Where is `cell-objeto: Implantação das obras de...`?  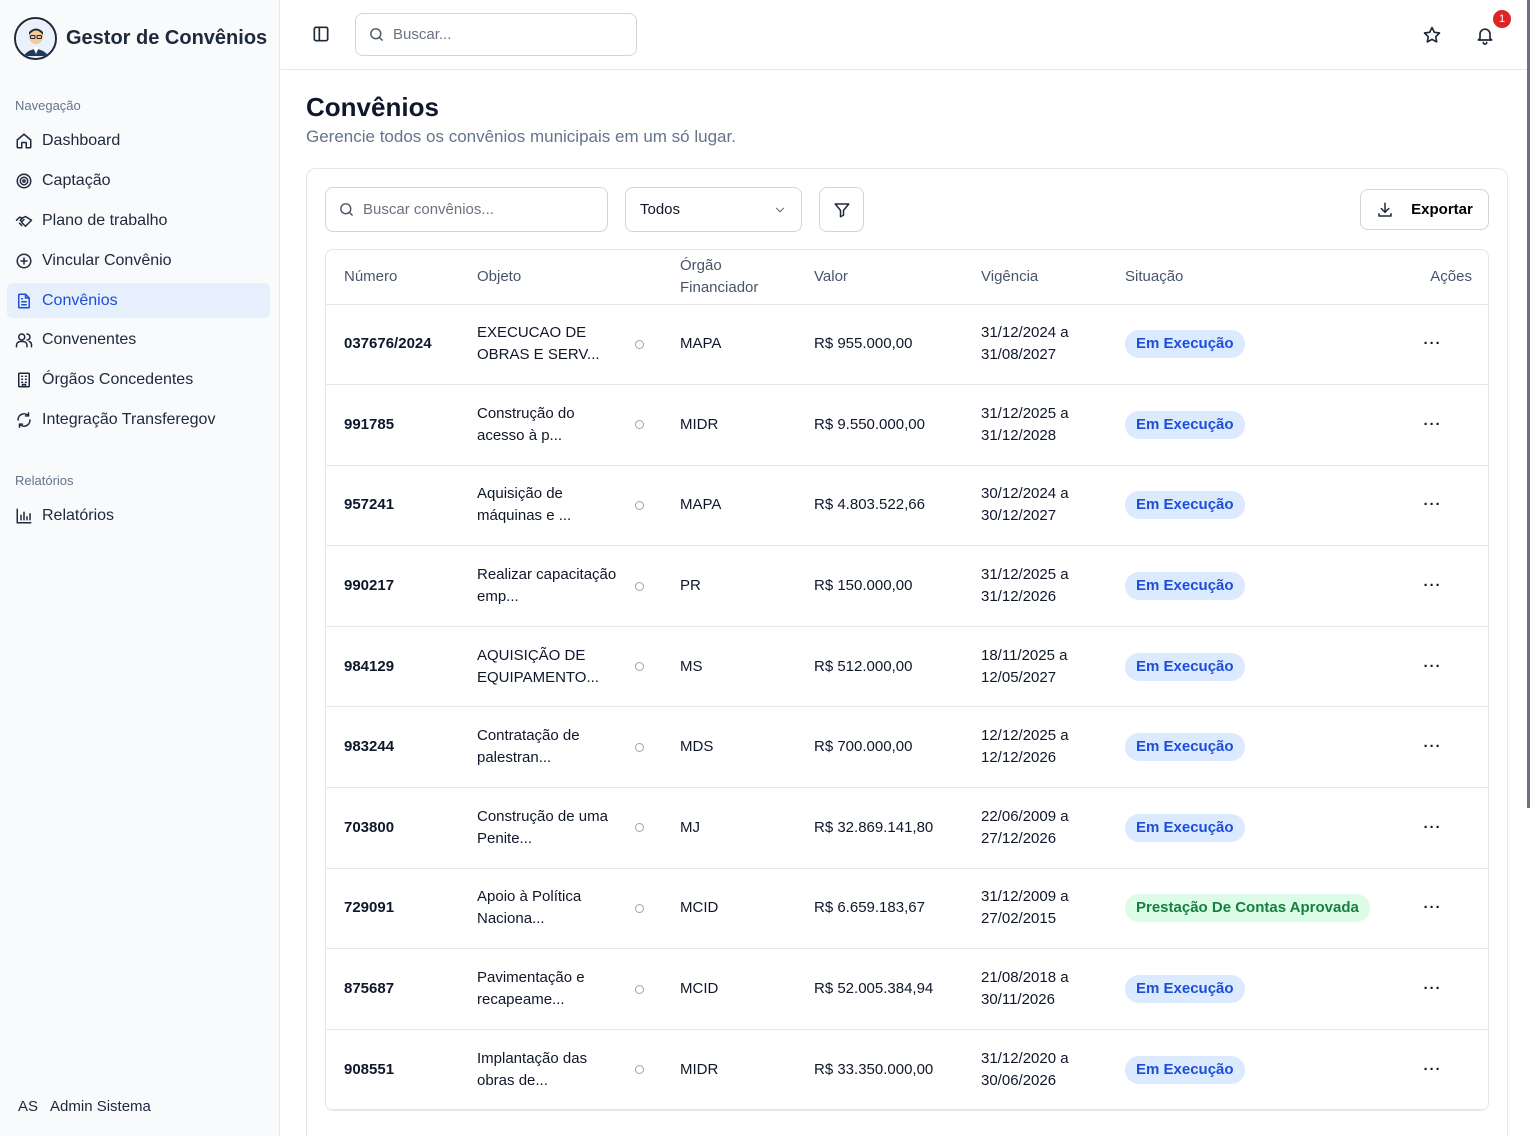 cell-objeto: Implantação das obras de... is located at coordinates (560, 1070).